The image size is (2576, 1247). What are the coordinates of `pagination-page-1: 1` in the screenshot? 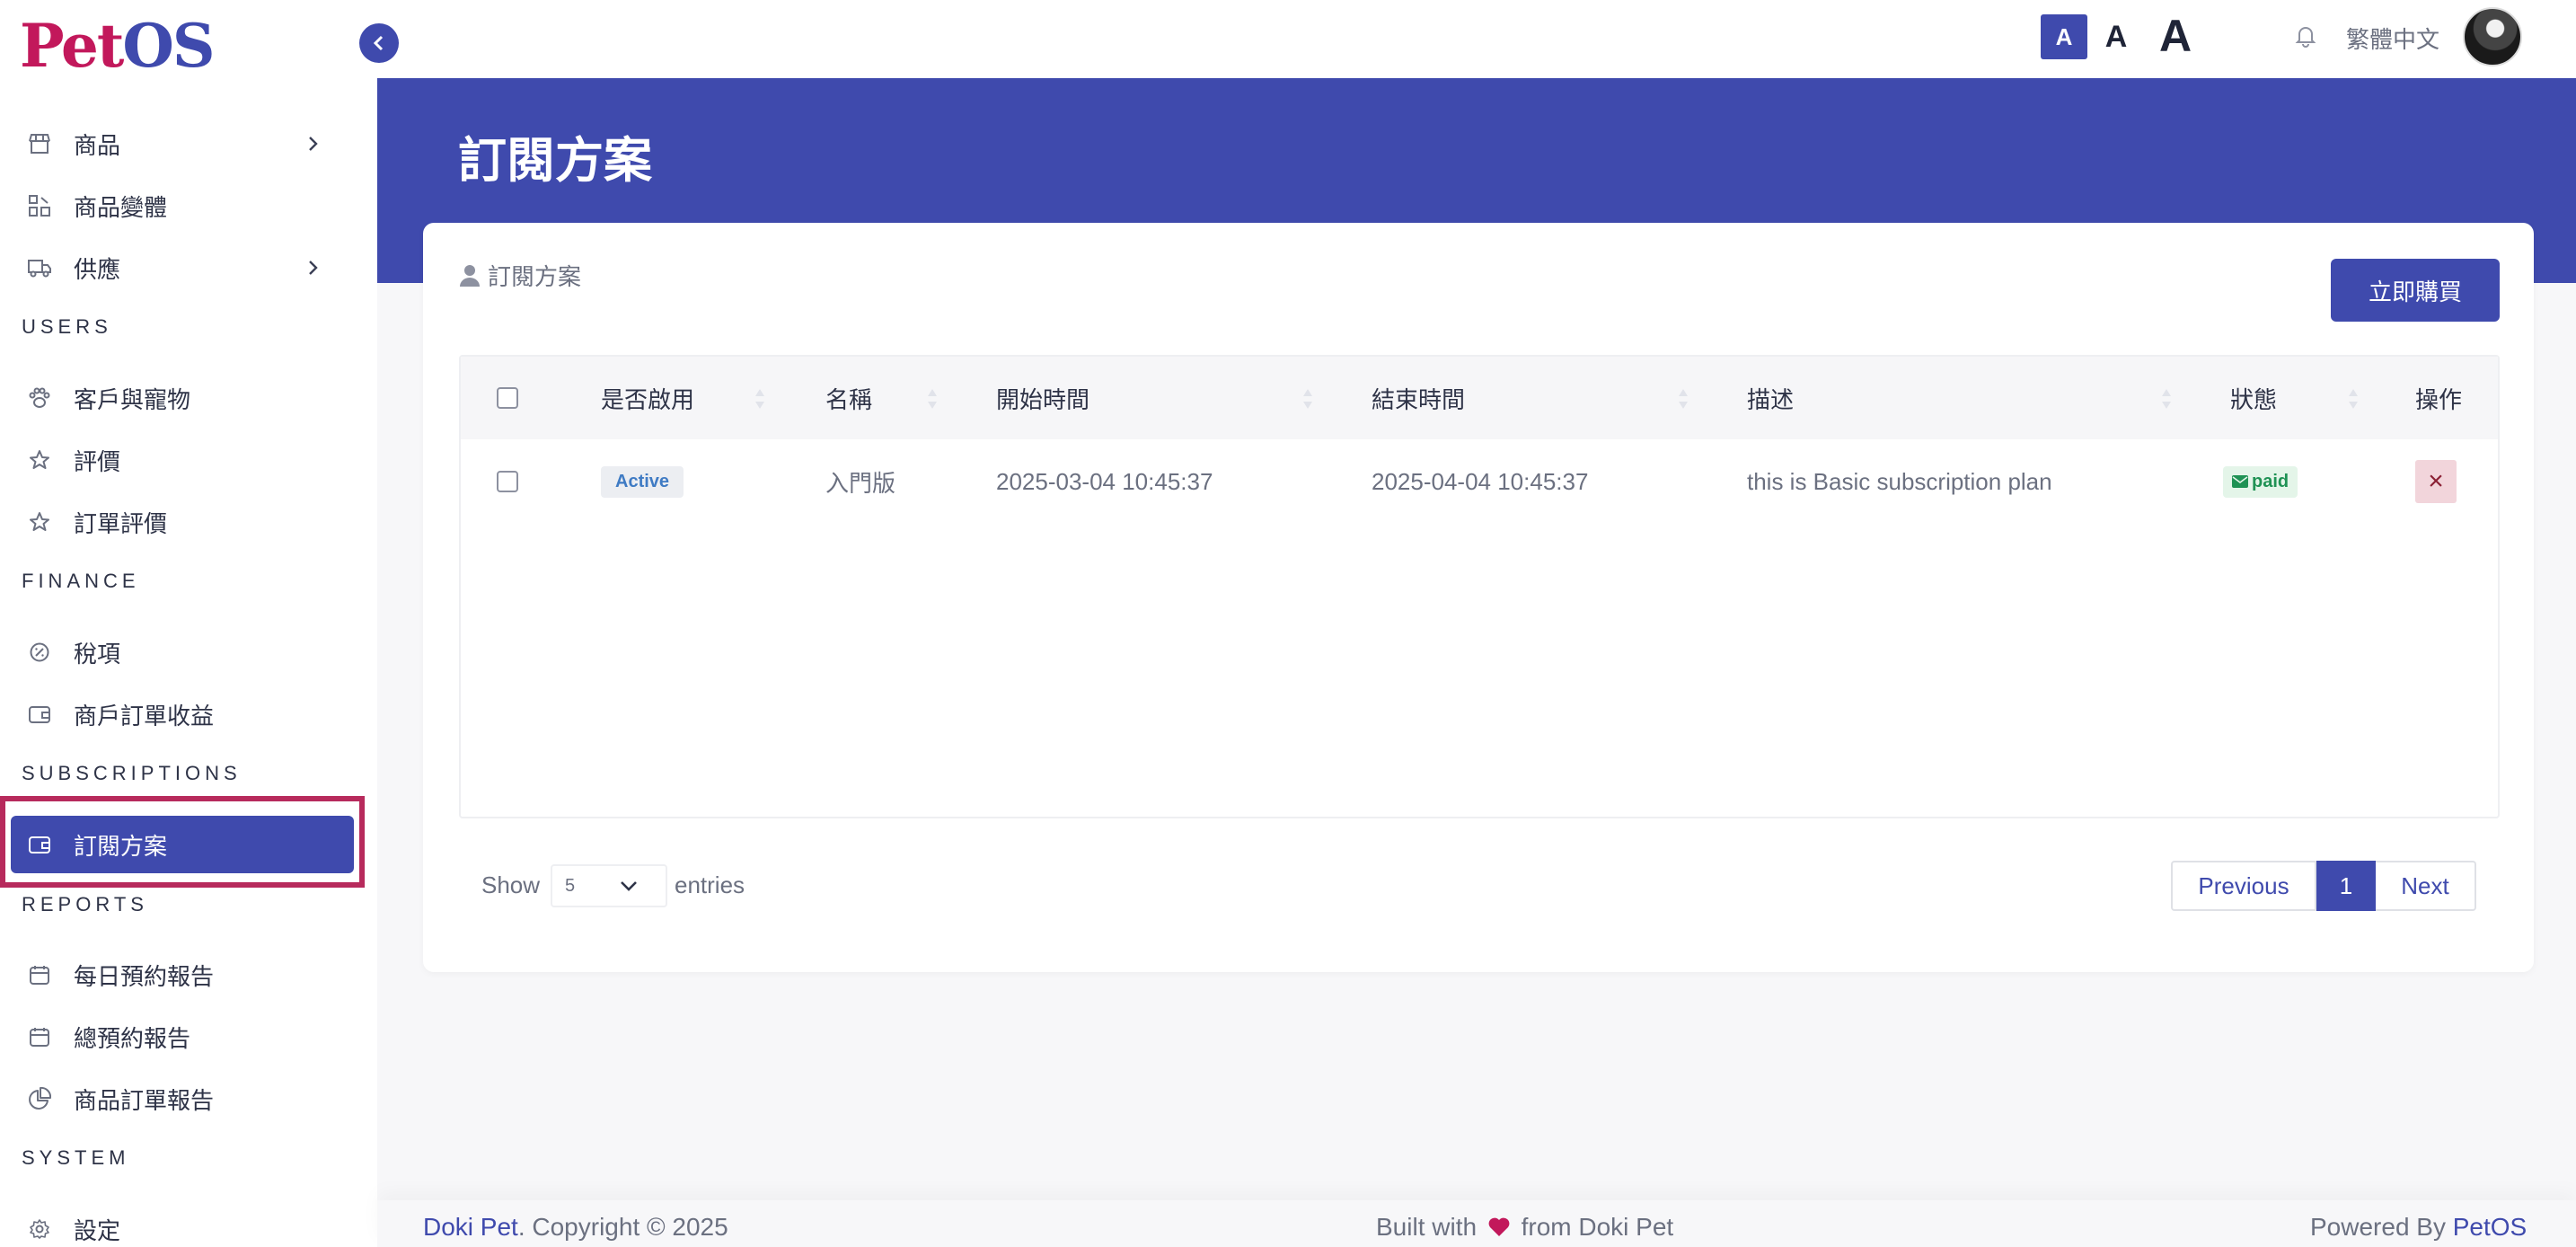 It's located at (2346, 886).